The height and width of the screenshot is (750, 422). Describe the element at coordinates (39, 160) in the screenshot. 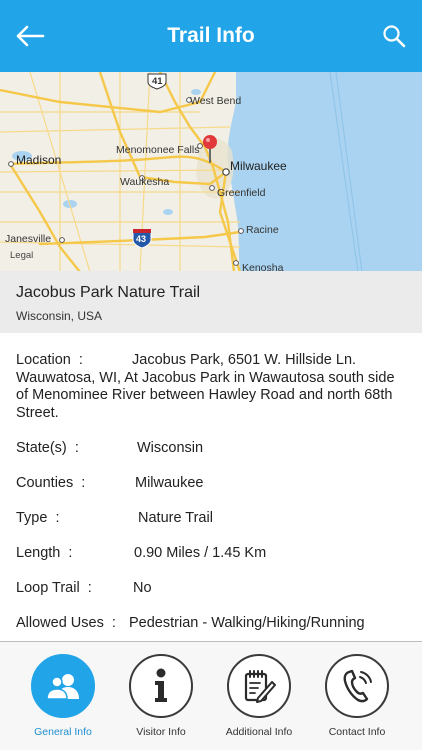

I see `map-label-madison: Madison` at that location.